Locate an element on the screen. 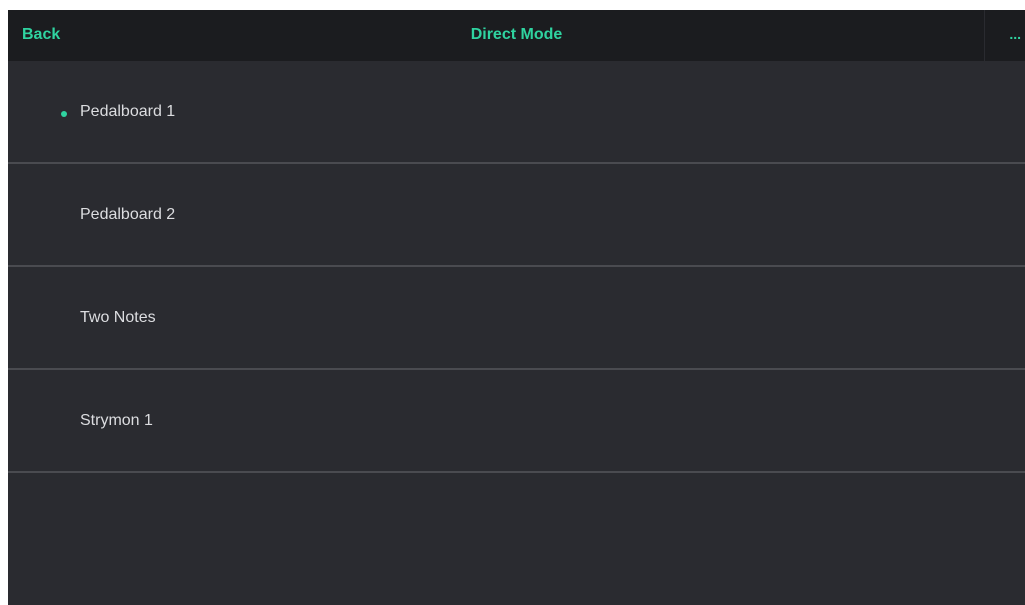  page-title: Direct Mode is located at coordinates (516, 34).